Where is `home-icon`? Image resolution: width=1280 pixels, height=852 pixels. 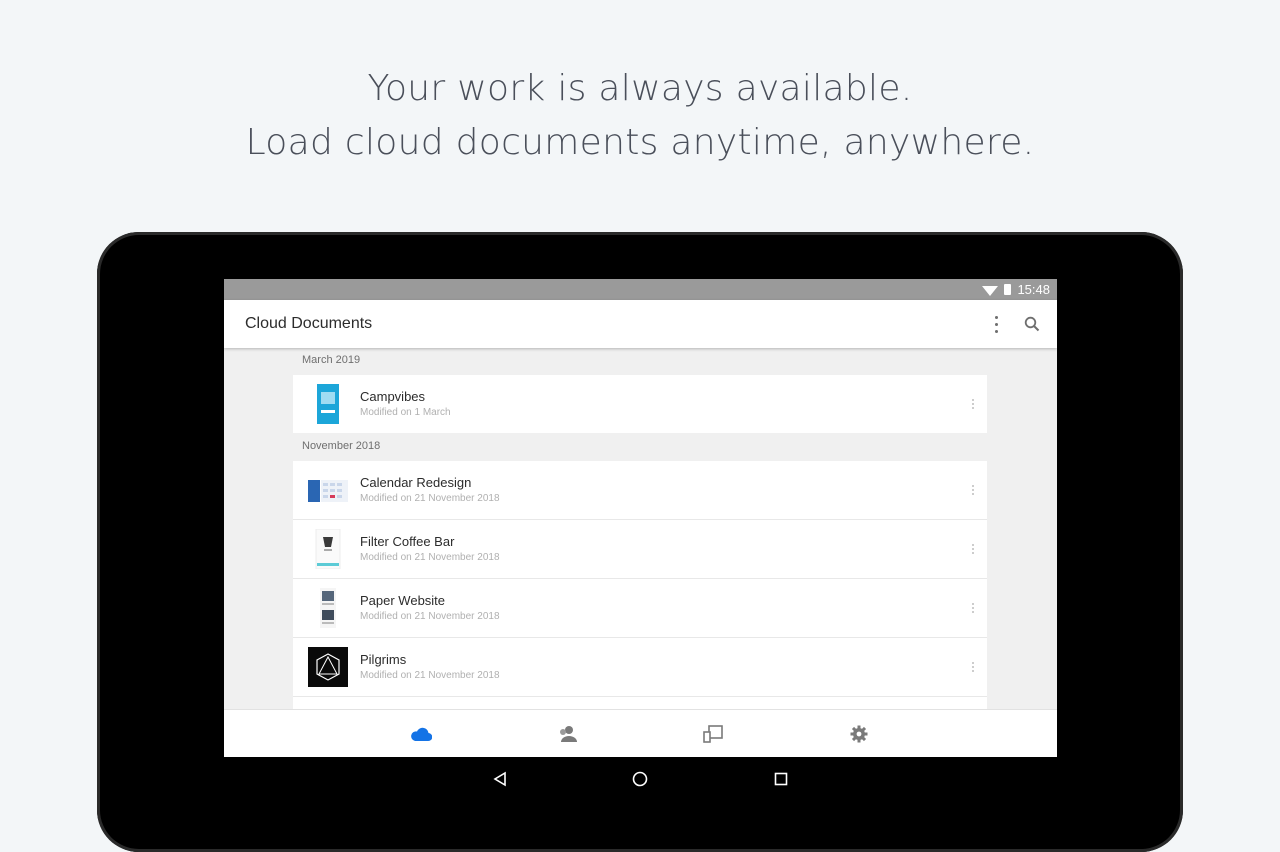
home-icon is located at coordinates (640, 779).